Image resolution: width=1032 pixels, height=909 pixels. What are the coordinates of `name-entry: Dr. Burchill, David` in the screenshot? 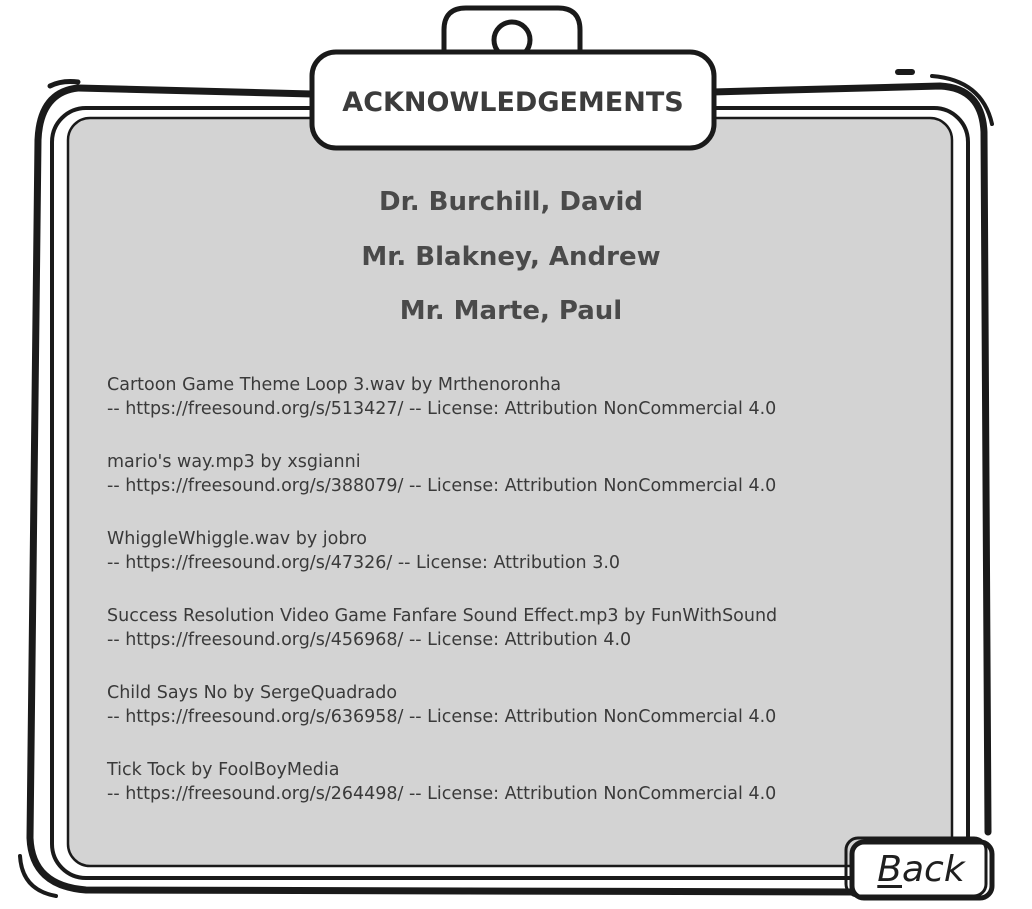 It's located at (511, 202).